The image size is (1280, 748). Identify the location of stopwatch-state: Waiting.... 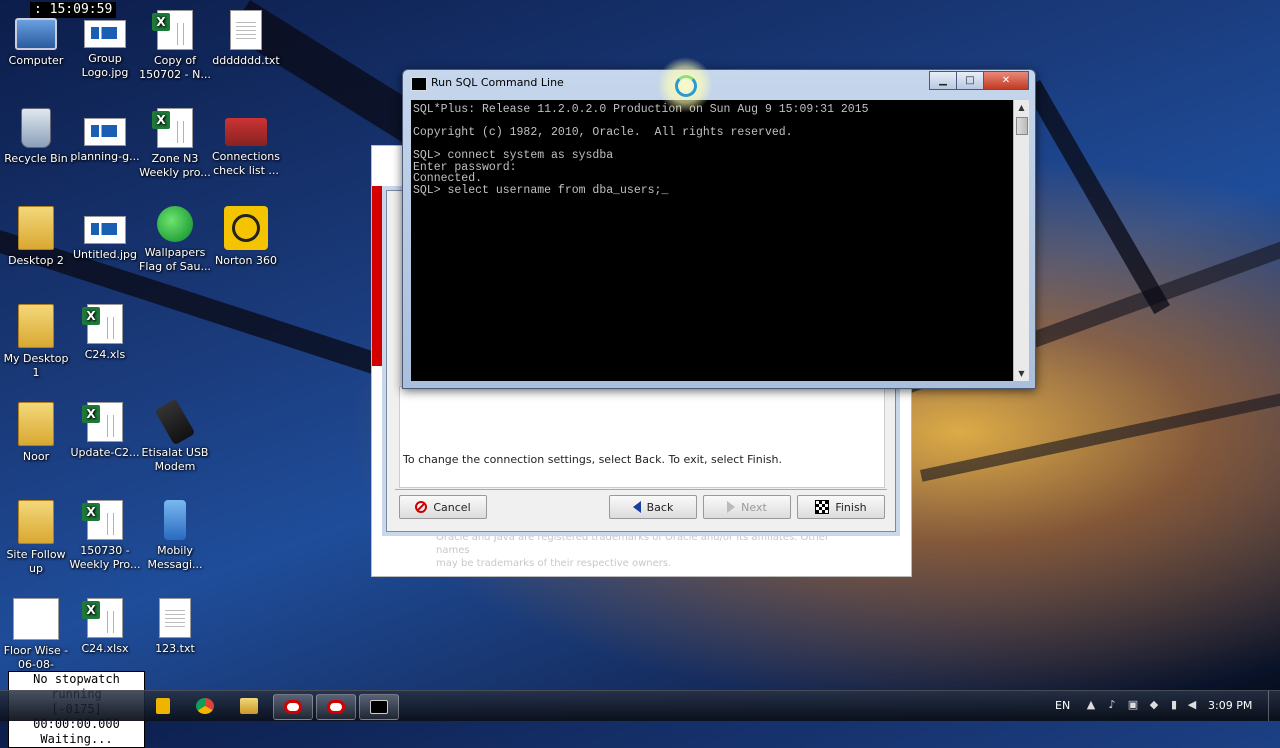
(76, 739).